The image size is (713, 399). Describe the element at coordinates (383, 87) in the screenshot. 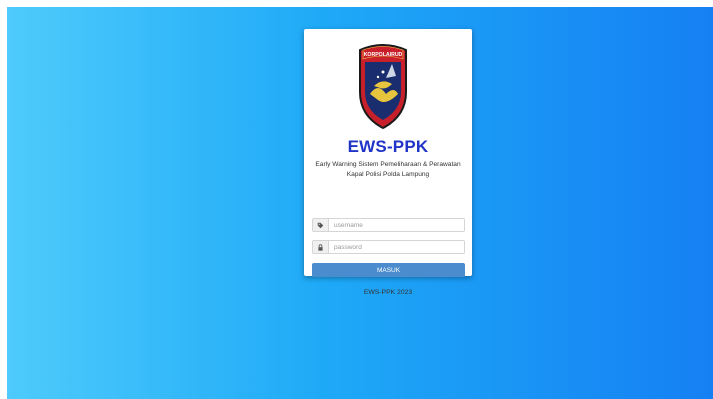

I see `korpolairud-emblem-logo: KORPOLAIRUD` at that location.